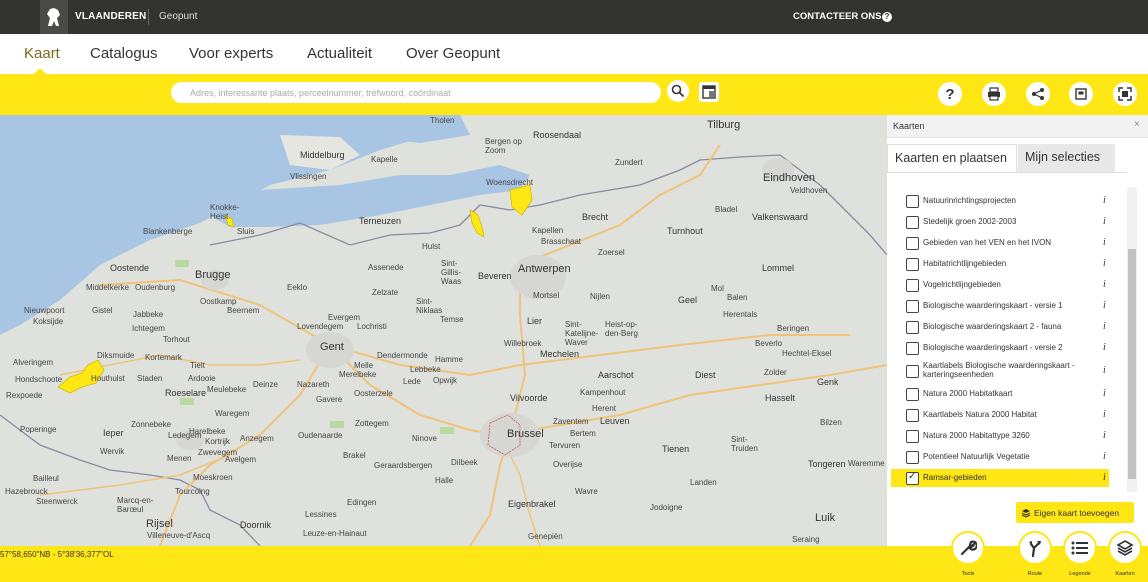 This screenshot has width=1148, height=582. Describe the element at coordinates (837, 16) in the screenshot. I see `contact-link: CONTACTEER ONS` at that location.